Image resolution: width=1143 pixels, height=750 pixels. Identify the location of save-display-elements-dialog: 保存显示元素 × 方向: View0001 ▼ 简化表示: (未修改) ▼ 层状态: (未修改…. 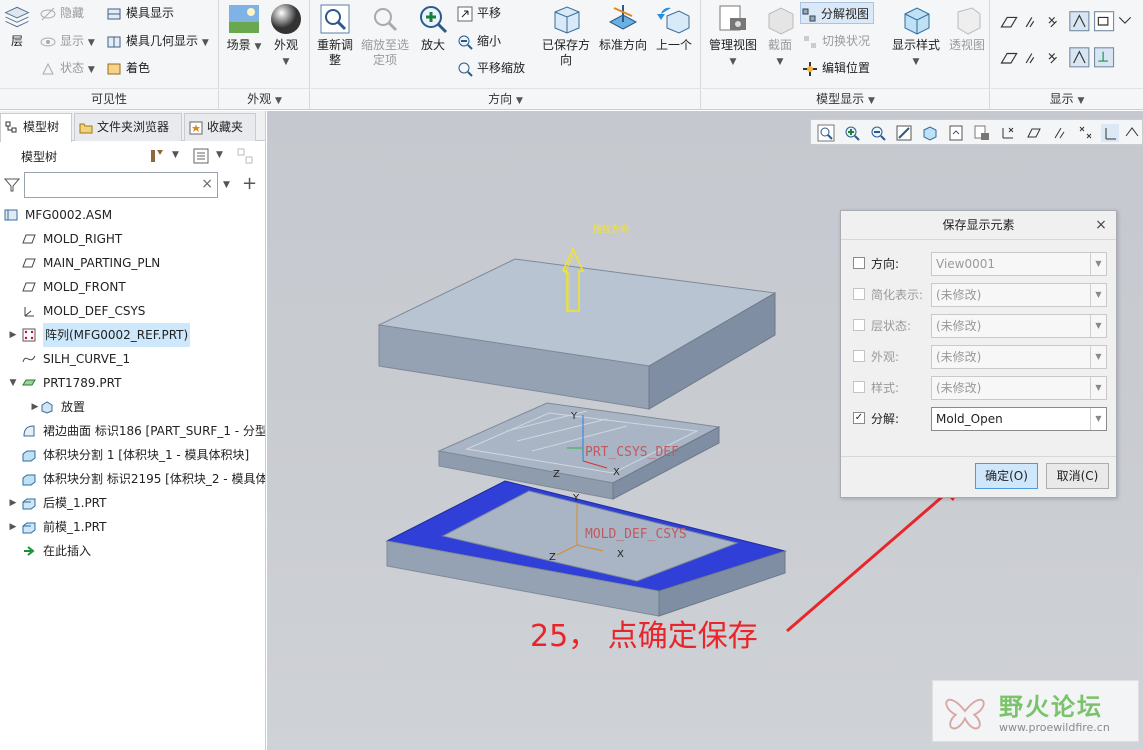
(978, 354).